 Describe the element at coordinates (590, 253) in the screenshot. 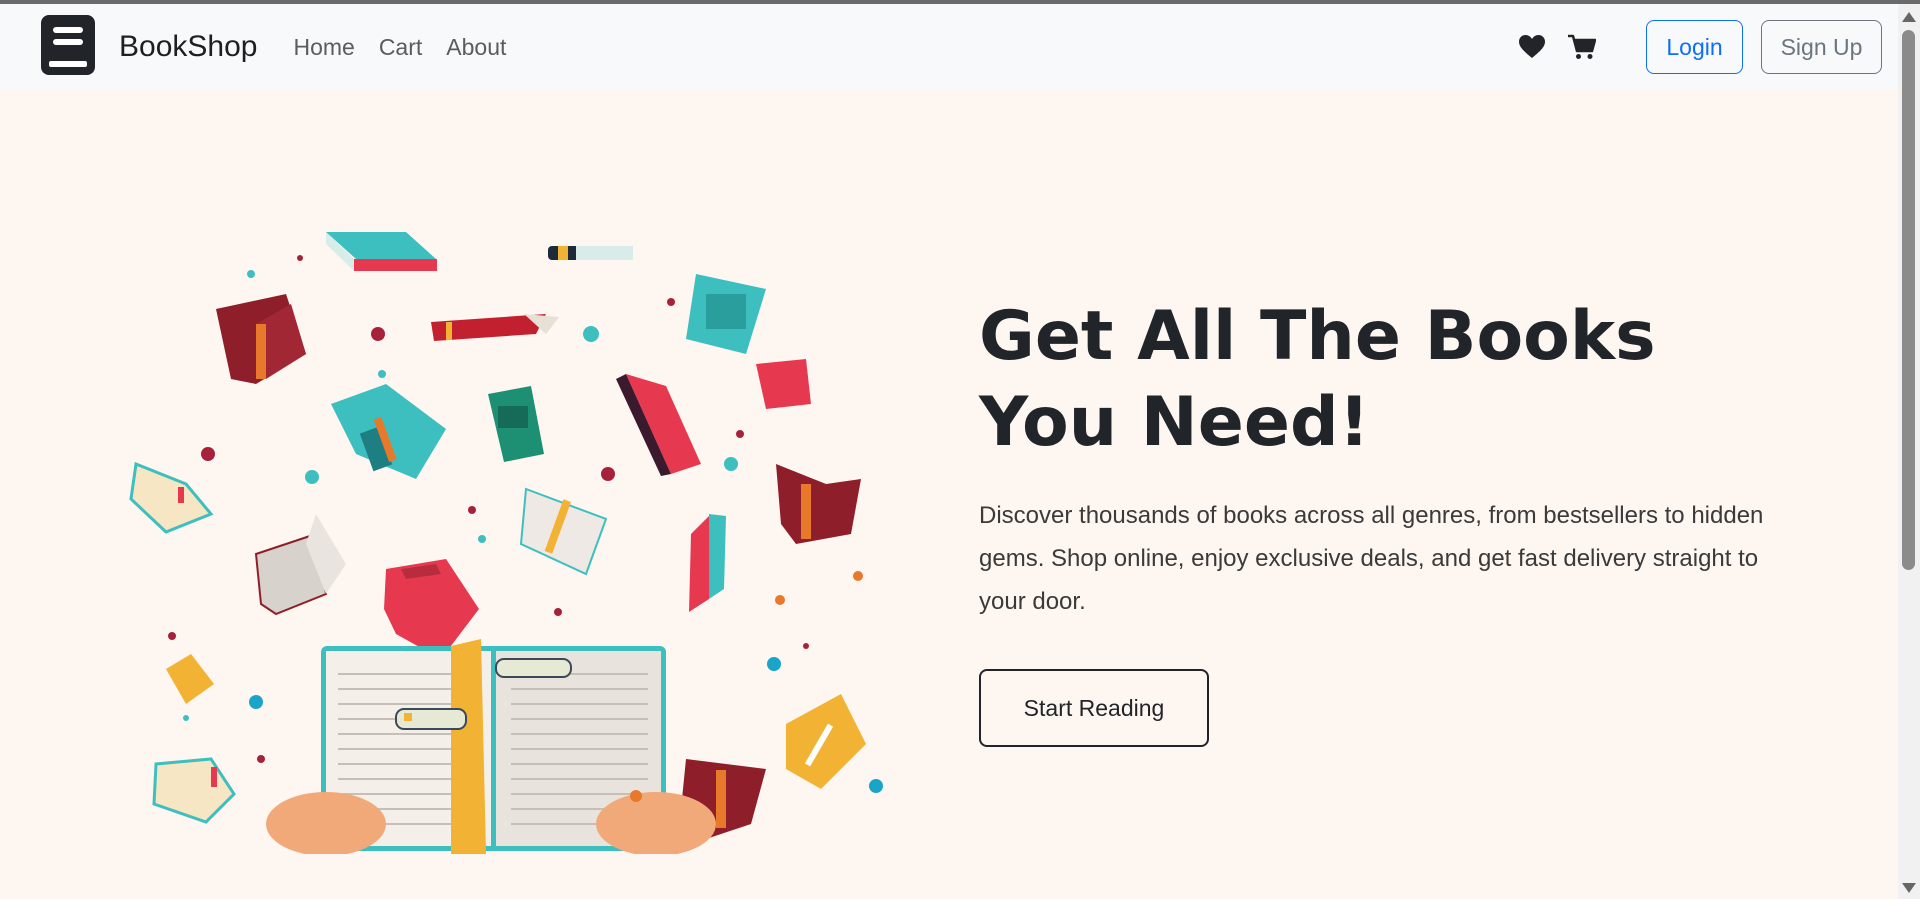

I see `book-closed-strip` at that location.